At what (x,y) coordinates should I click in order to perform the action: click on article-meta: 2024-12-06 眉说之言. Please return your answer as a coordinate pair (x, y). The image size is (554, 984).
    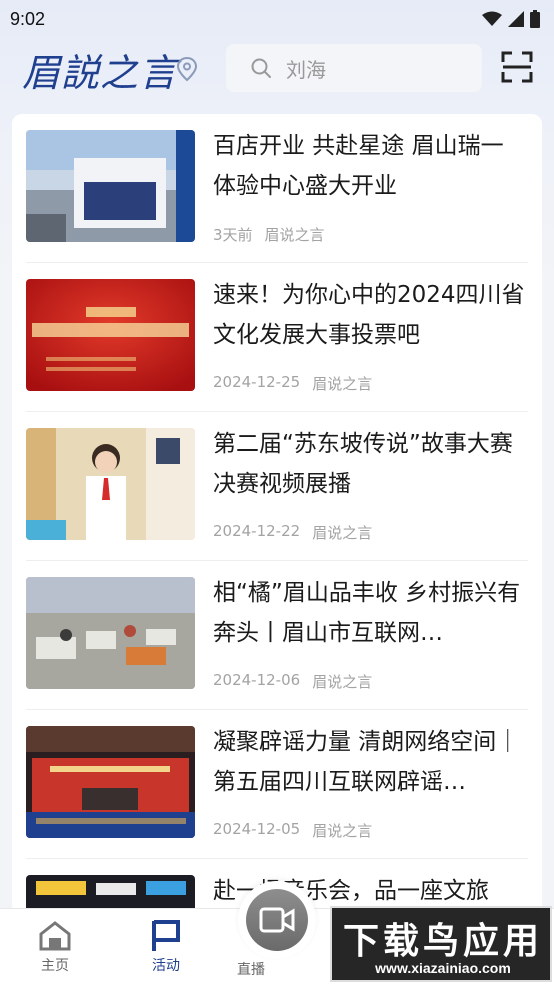
    Looking at the image, I should click on (292, 681).